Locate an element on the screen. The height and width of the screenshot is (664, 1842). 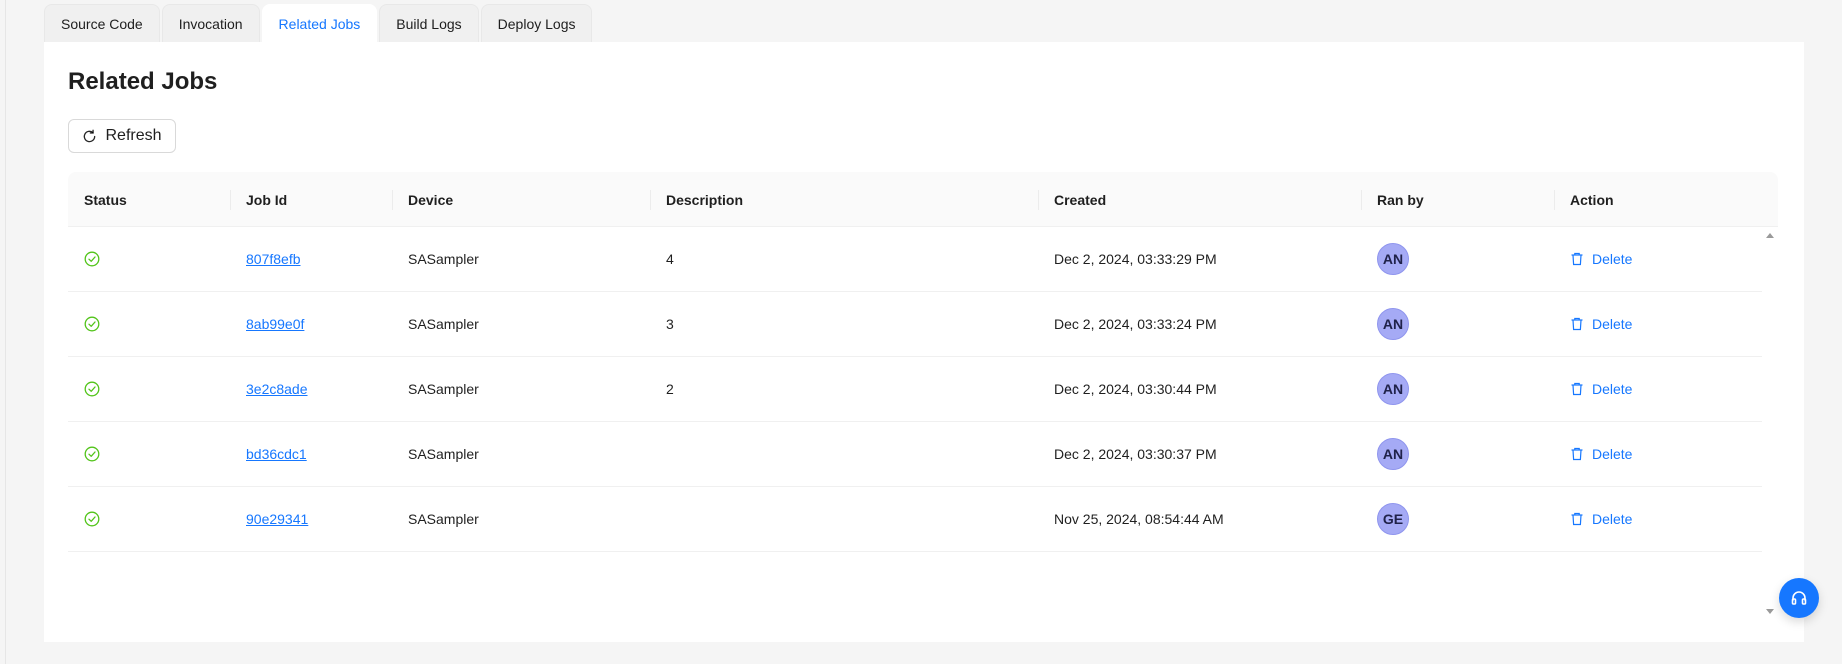
created-cell: Dec 2, 2024, 03:33:24 PM is located at coordinates (1135, 324).